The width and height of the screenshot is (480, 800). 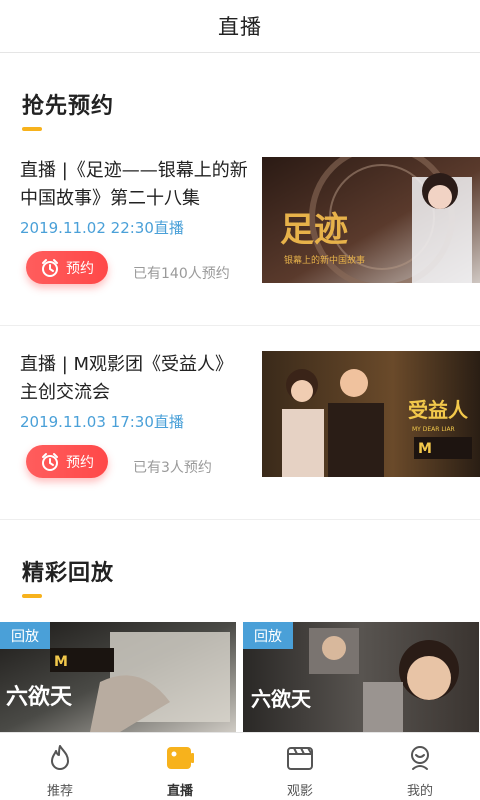 What do you see at coordinates (299, 791) in the screenshot?
I see `tab-label: 观影` at bounding box center [299, 791].